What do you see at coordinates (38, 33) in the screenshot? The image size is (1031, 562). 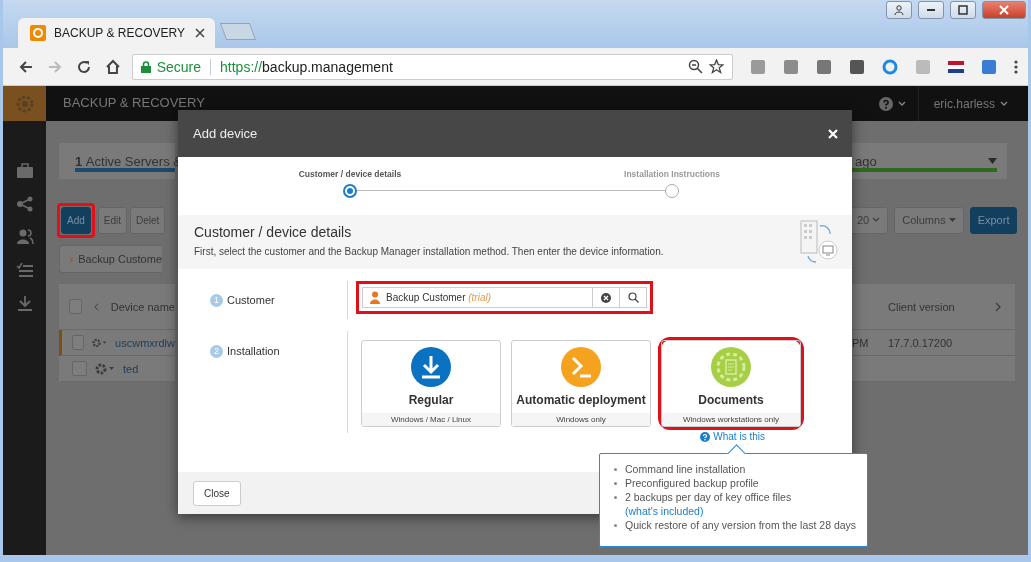 I see `gear-logo-icon` at bounding box center [38, 33].